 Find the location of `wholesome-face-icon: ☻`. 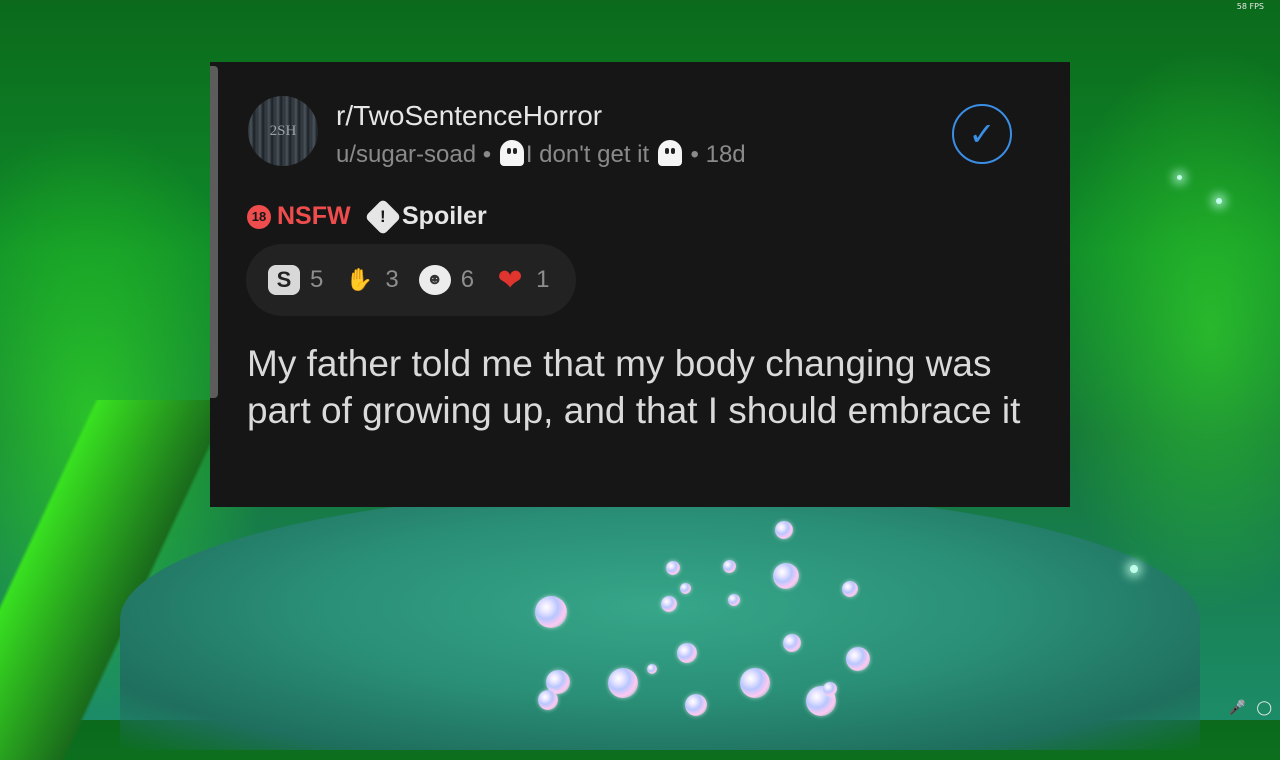

wholesome-face-icon: ☻ is located at coordinates (434, 280).